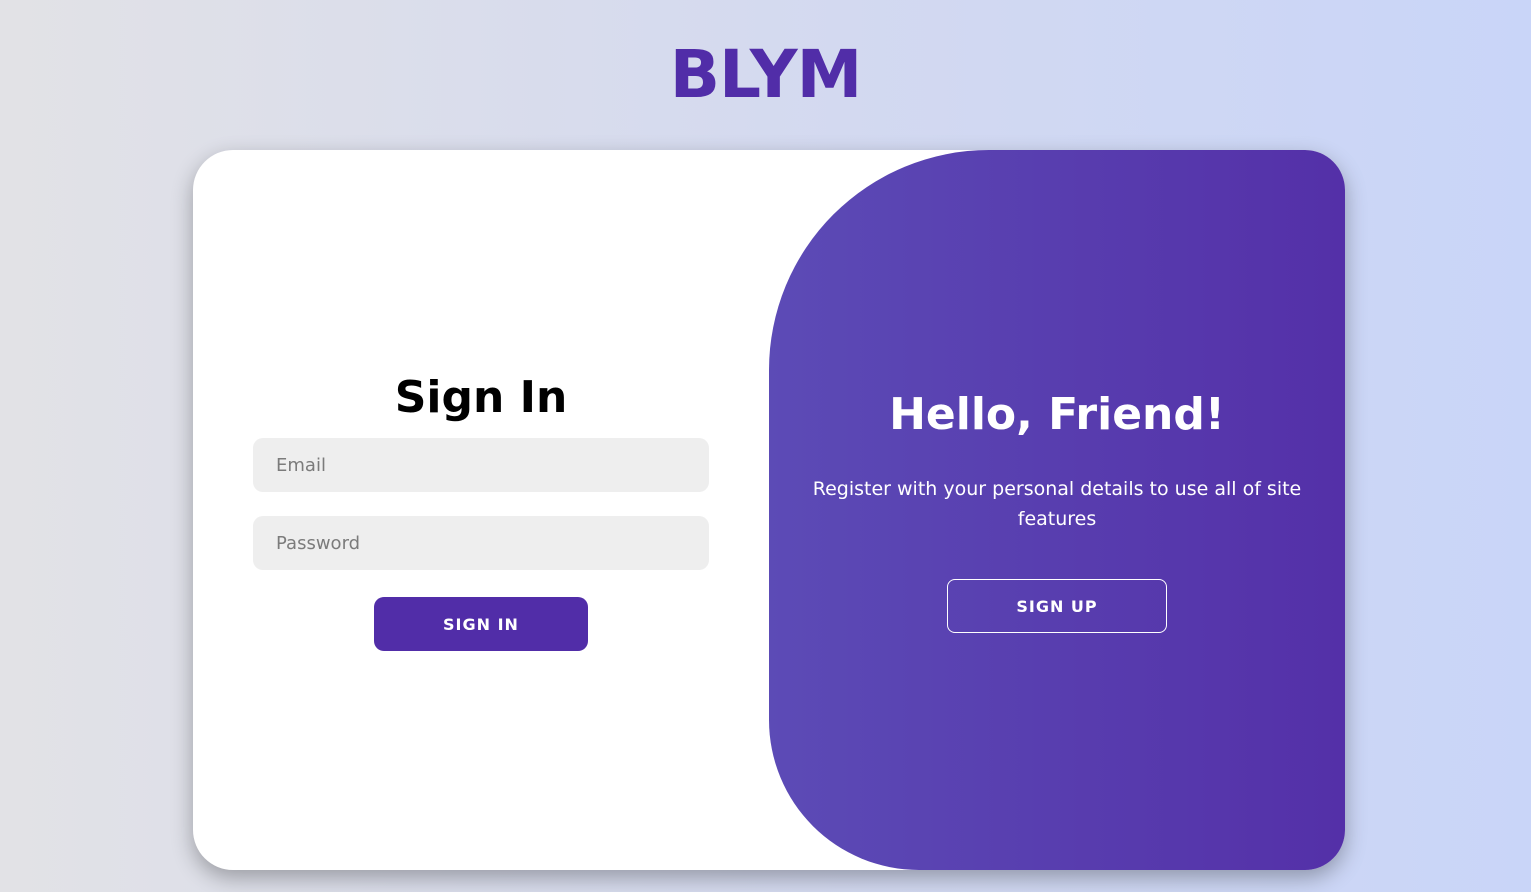 The image size is (1531, 892). What do you see at coordinates (481, 624) in the screenshot?
I see `signin-button: SIGN IN` at bounding box center [481, 624].